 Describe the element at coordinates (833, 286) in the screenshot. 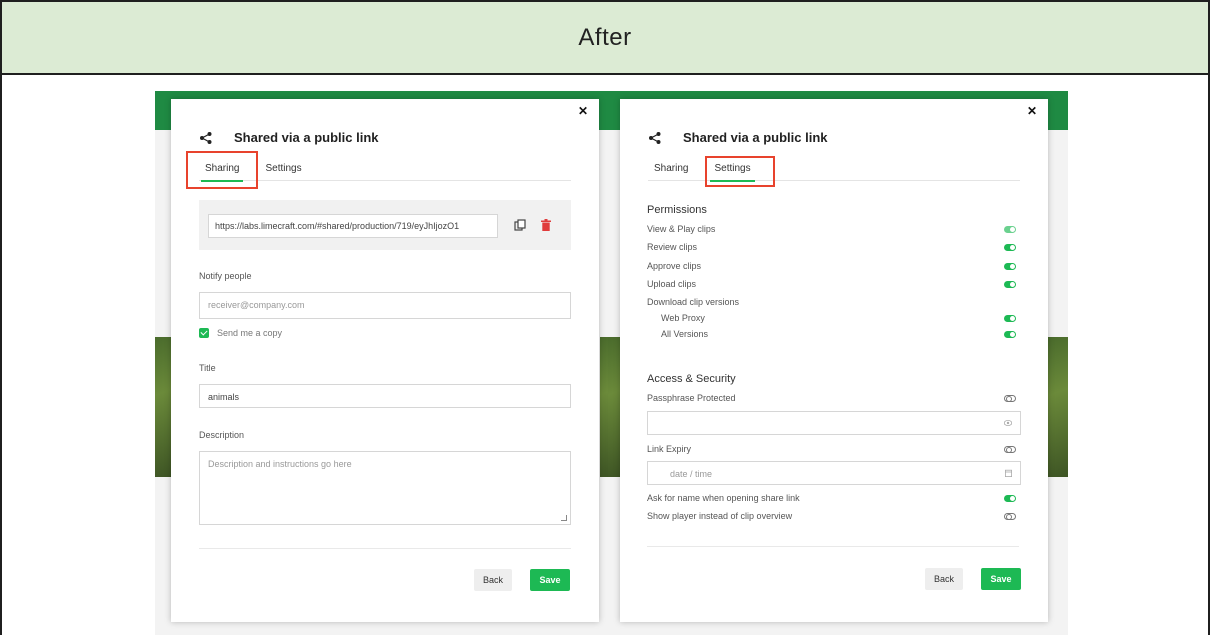

I see `permission-row: Upload clips` at that location.